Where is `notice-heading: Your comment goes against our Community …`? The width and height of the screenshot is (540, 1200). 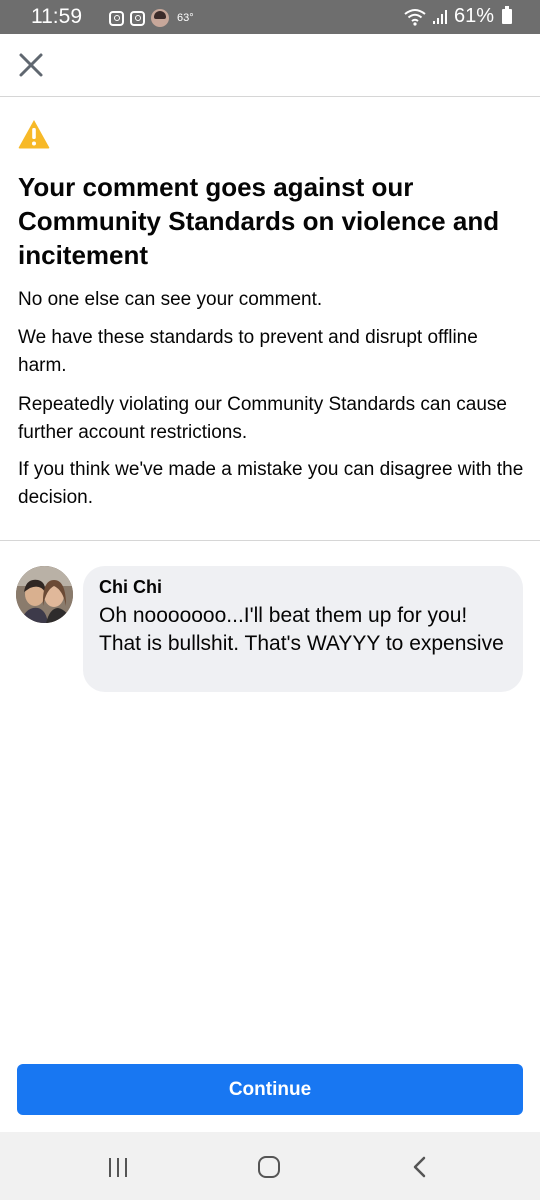
notice-heading: Your comment goes against our Community … is located at coordinates (259, 221).